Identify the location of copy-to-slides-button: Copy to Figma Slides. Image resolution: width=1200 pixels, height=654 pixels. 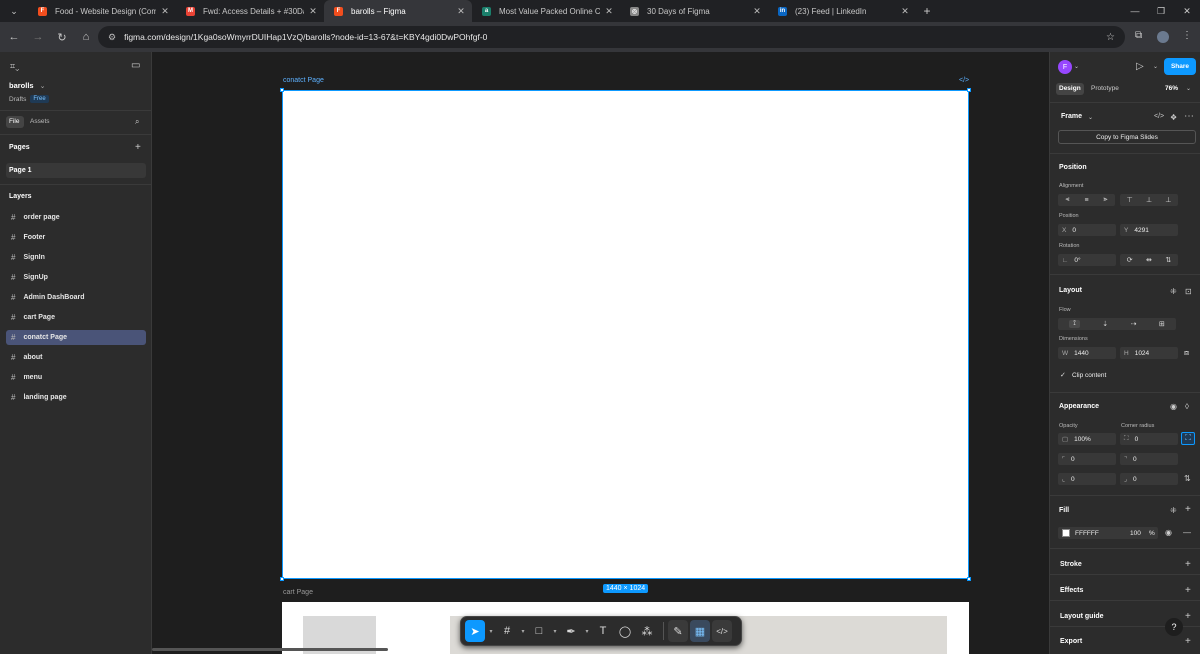
(1127, 137).